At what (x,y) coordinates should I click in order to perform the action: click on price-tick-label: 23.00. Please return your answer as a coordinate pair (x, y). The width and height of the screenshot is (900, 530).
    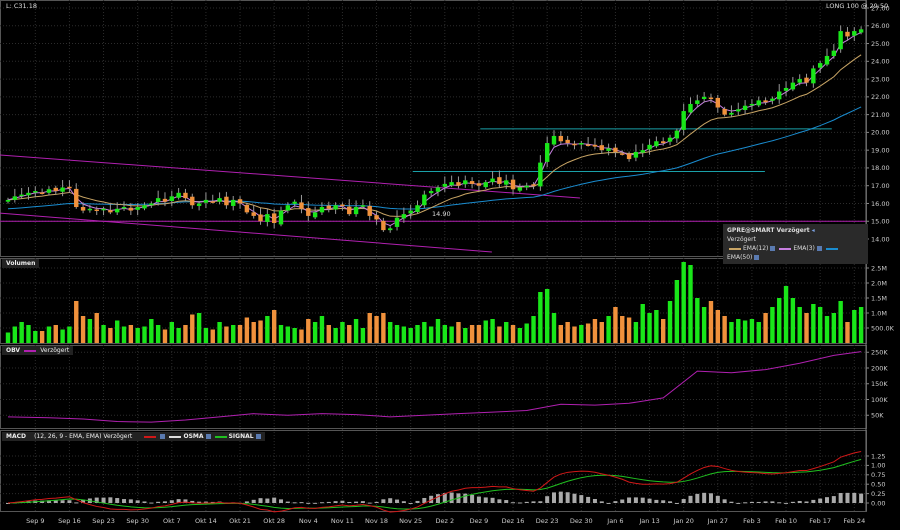
    Looking at the image, I should click on (880, 79).